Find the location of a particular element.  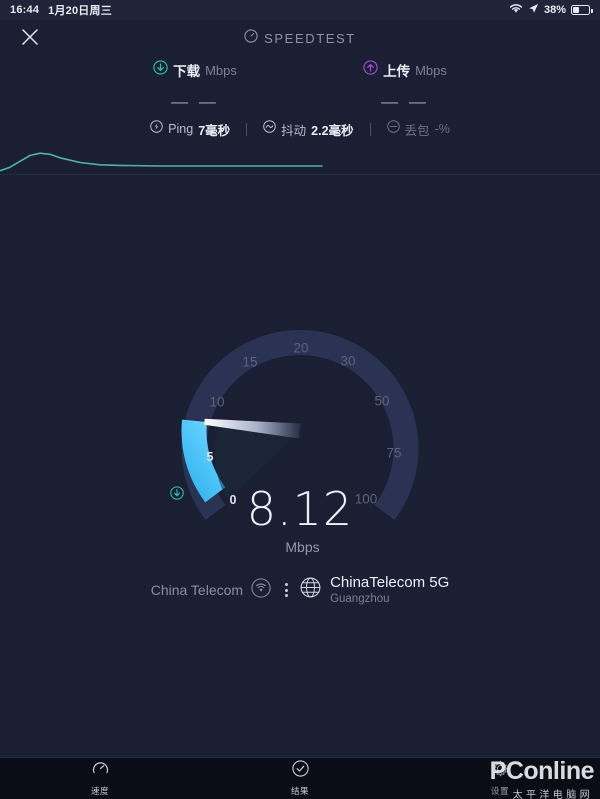

metric-download: 下载 Mbps — — is located at coordinates (195, 85).